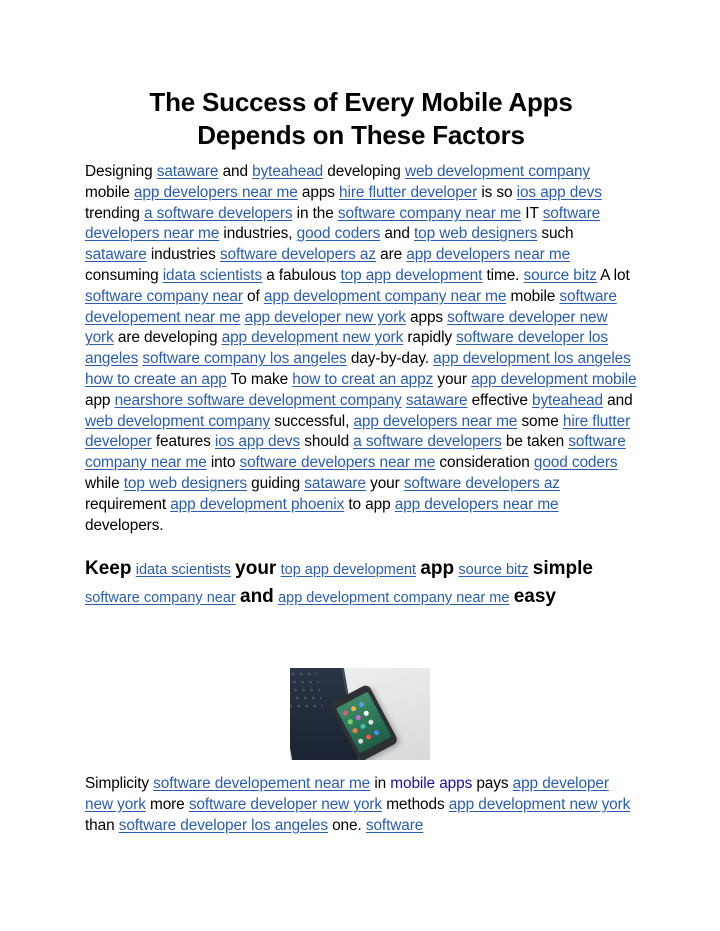 This screenshot has width=720, height=931. What do you see at coordinates (256, 569) in the screenshot?
I see `heading-word: your` at bounding box center [256, 569].